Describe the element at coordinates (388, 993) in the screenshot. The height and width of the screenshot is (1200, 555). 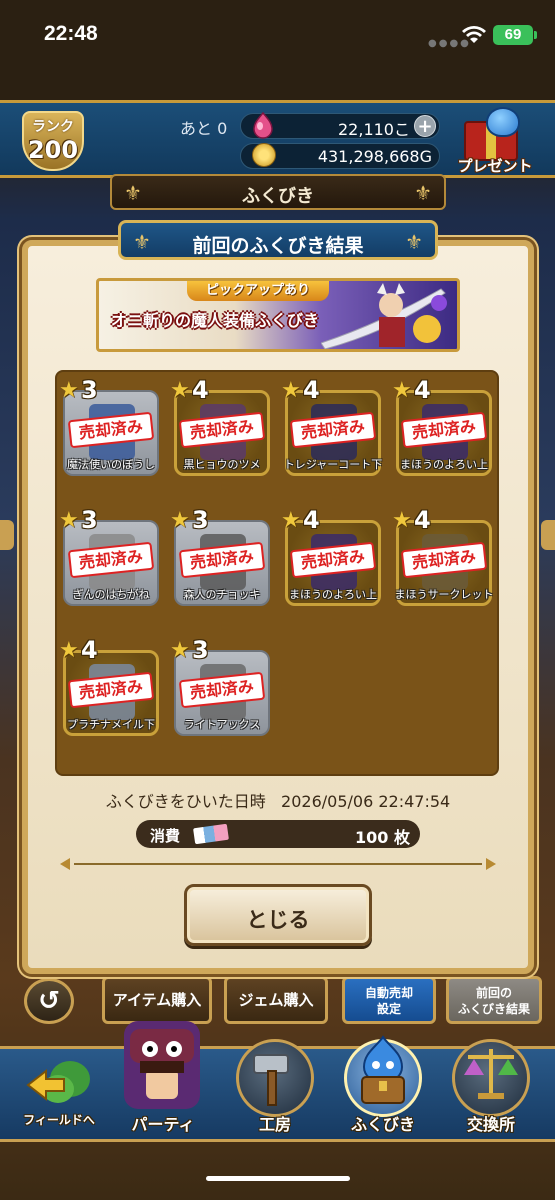
I see `auto-sell-label-1: 自動売却` at that location.